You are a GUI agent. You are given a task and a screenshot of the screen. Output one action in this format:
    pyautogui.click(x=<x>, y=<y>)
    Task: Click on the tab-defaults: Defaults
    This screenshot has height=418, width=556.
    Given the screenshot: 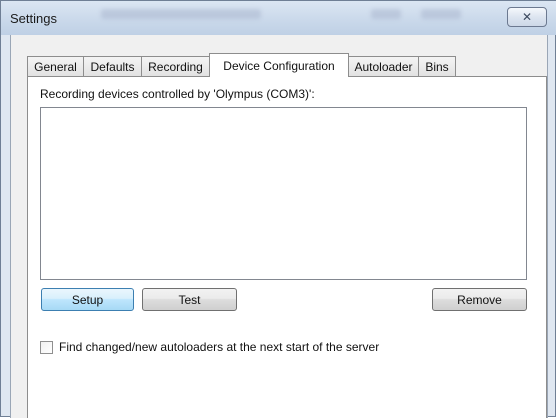 What is the action you would take?
    pyautogui.click(x=112, y=66)
    